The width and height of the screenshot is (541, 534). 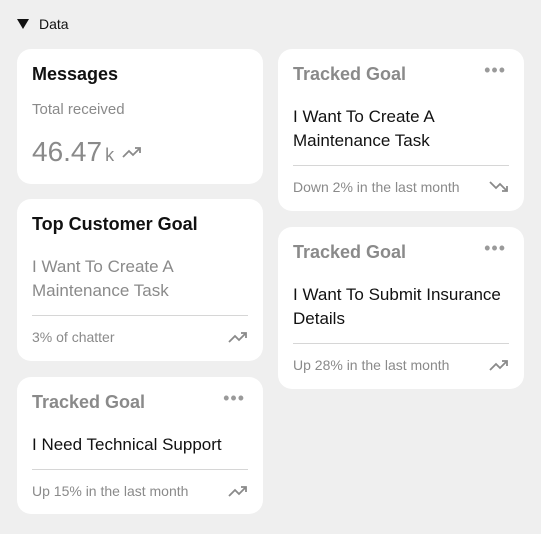 I want to click on messages-value: 46.47 k, so click(x=140, y=152).